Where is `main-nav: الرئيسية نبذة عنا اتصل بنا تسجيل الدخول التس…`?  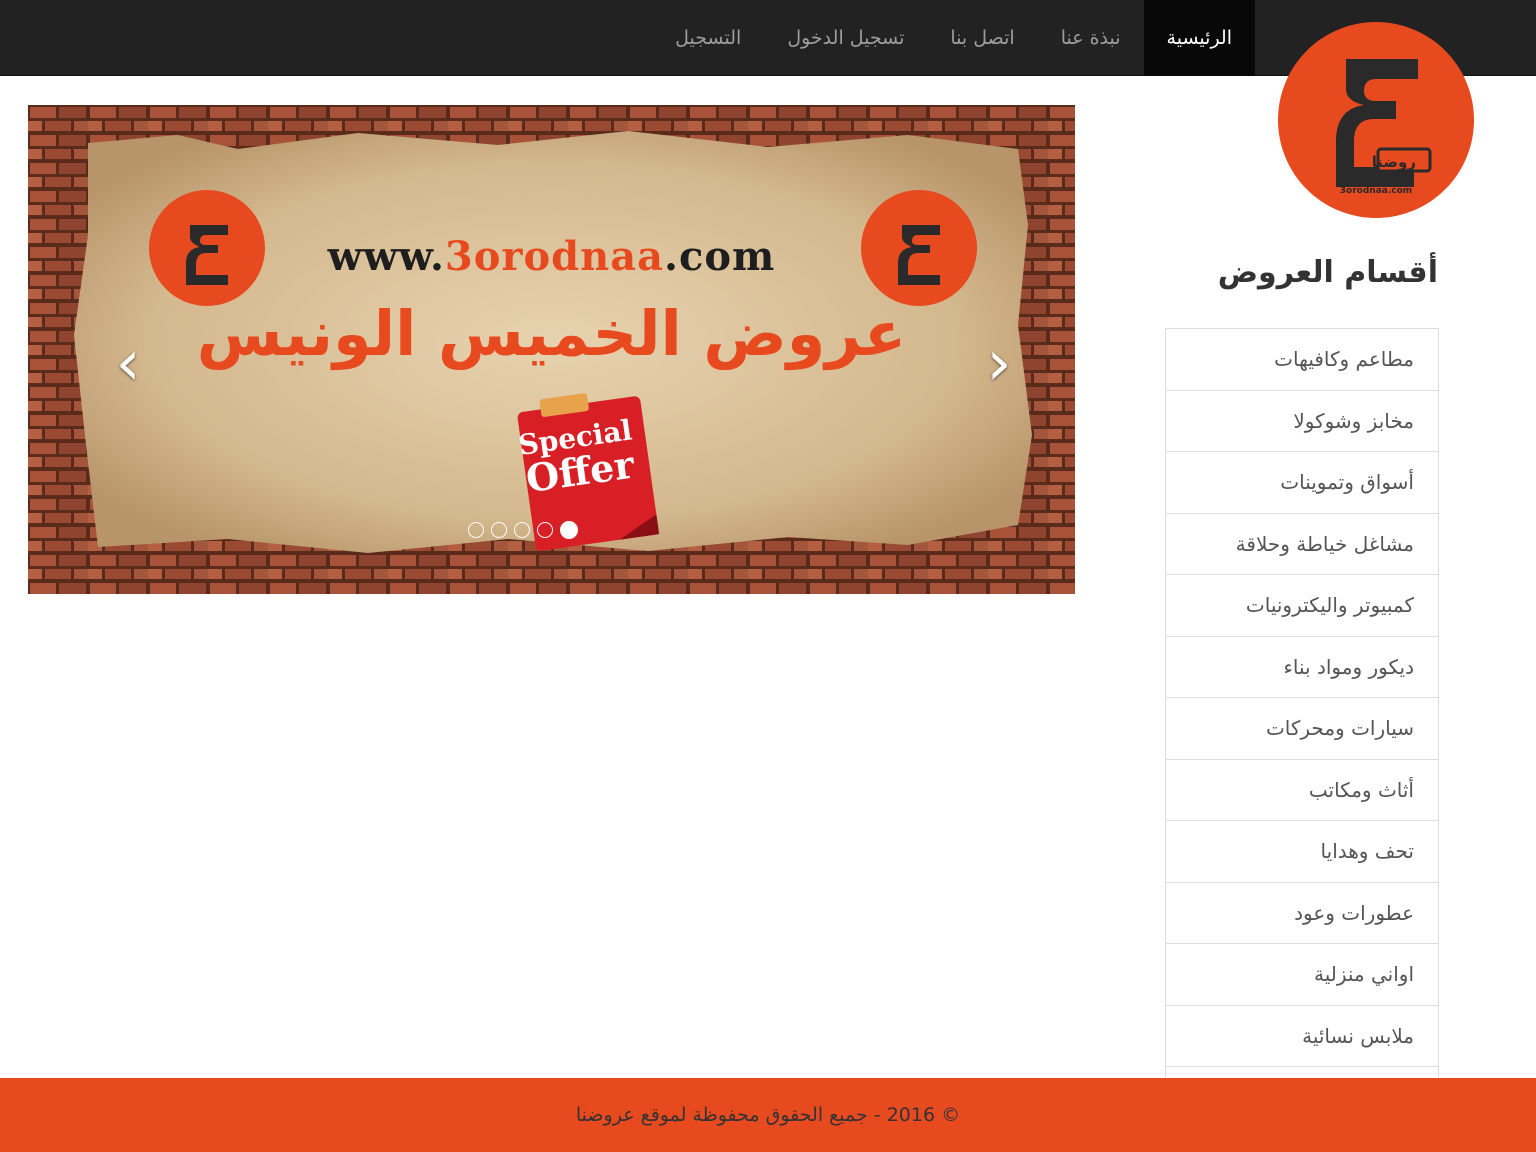
main-nav: الرئيسية نبذة عنا اتصل بنا تسجيل الدخول التس… is located at coordinates (953, 38).